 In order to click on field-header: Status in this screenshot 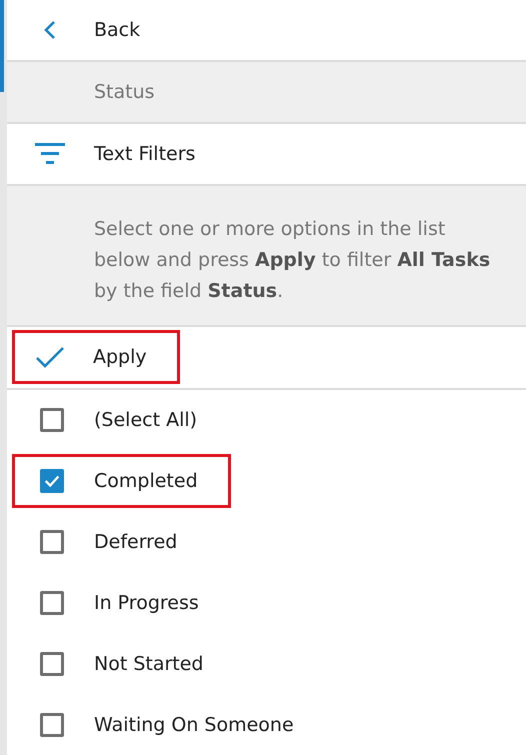, I will do `click(124, 91)`.